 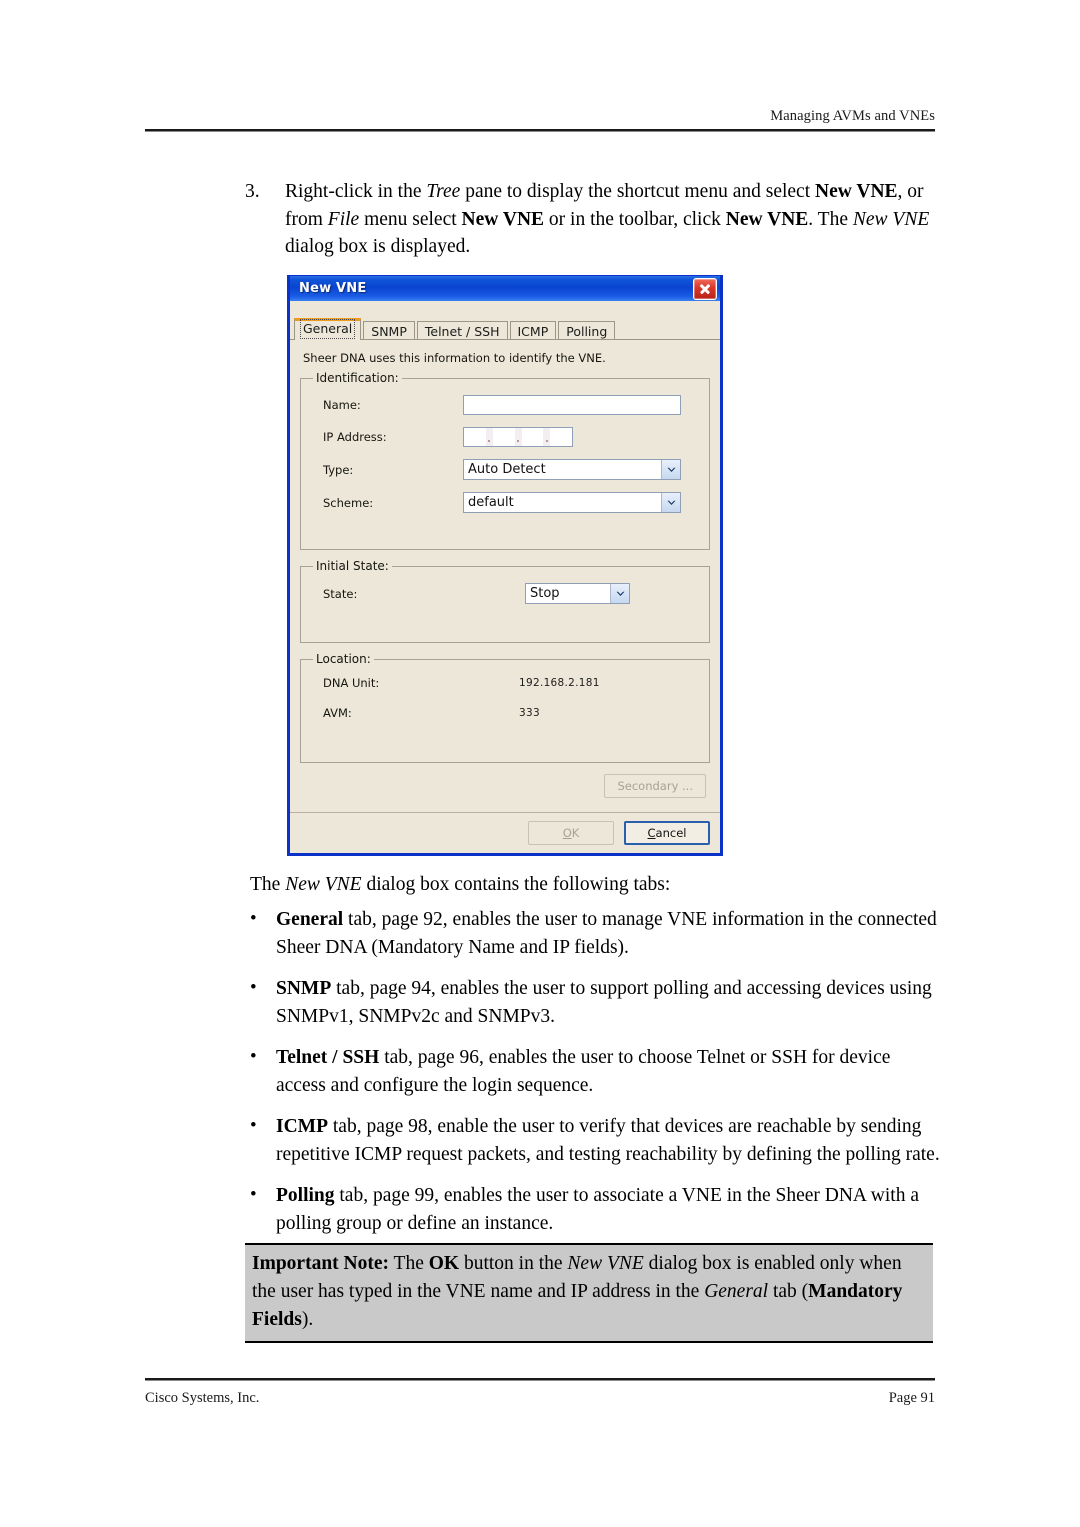 I want to click on scheme-select: default, so click(x=572, y=502).